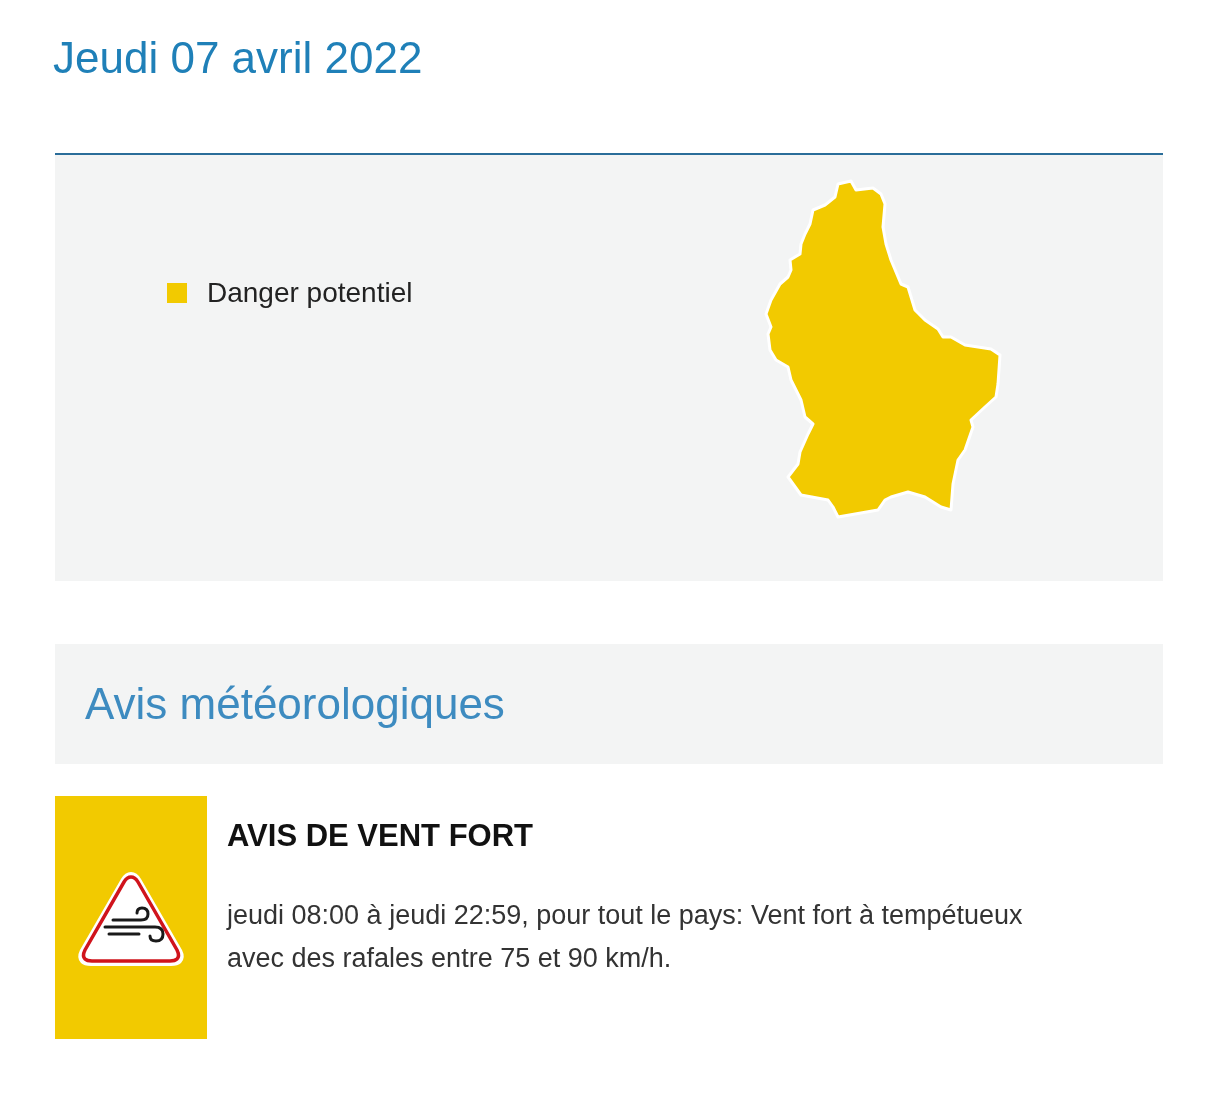 This screenshot has width=1224, height=1106. Describe the element at coordinates (238, 58) in the screenshot. I see `date-heading: Jeudi 07 avril 2022` at that location.